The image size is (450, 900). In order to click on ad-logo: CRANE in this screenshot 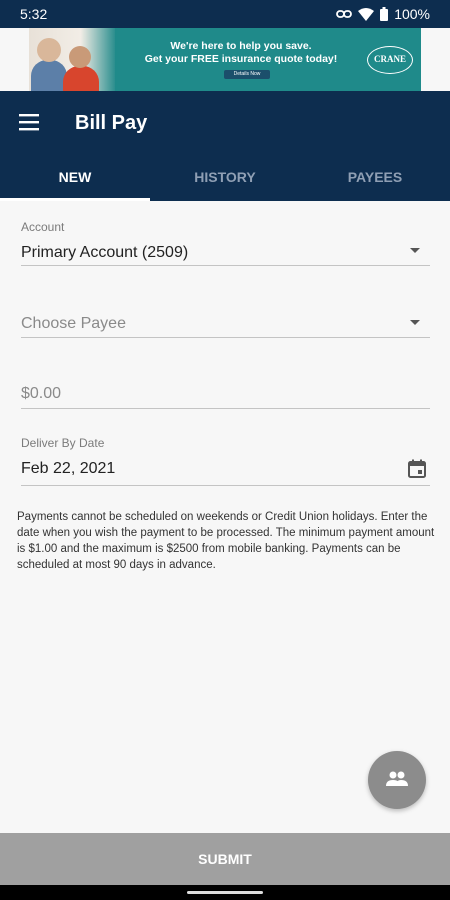, I will do `click(390, 60)`.